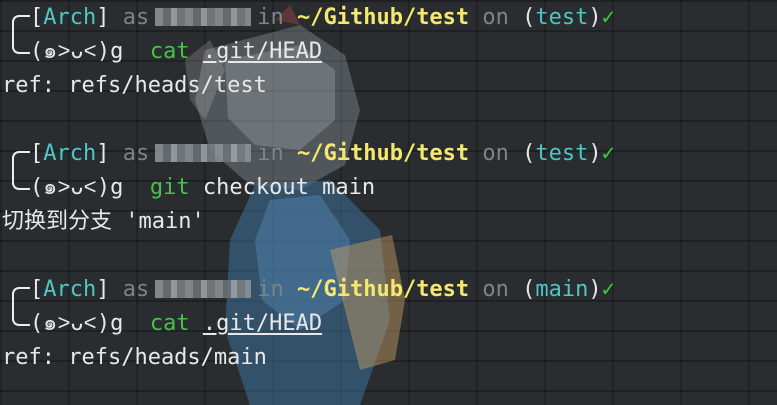 This screenshot has width=777, height=405. I want to click on prompt-line: [Arch] as in ~/Github/test on (main)✓, so click(309, 292).